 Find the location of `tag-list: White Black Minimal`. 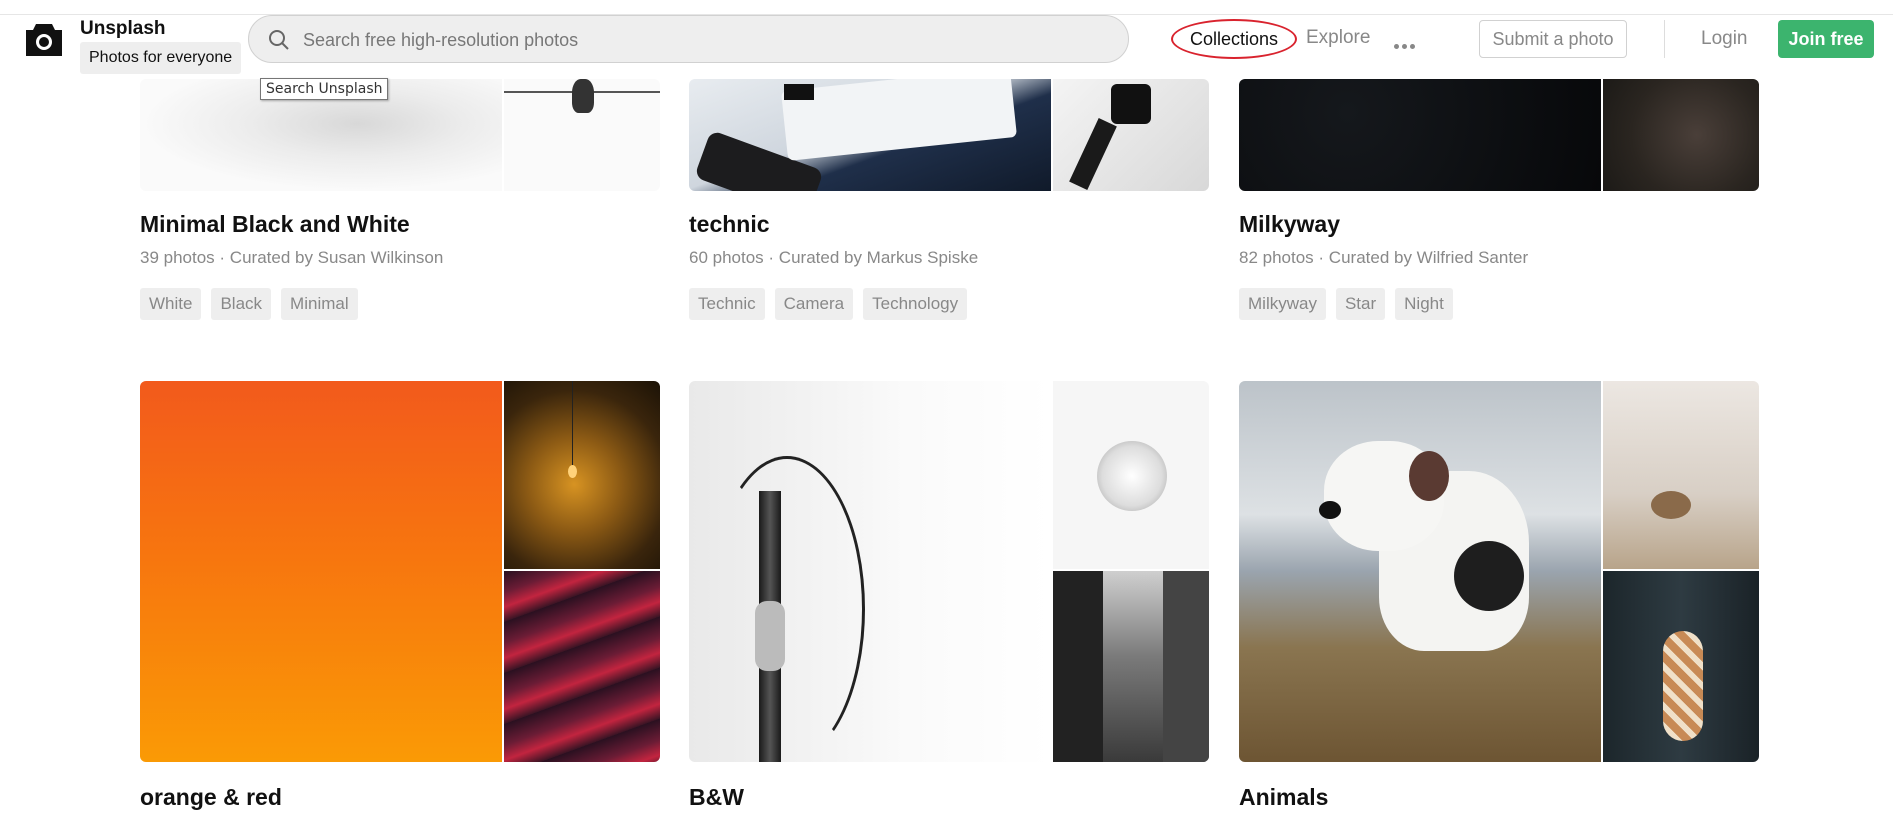

tag-list: White Black Minimal is located at coordinates (254, 304).